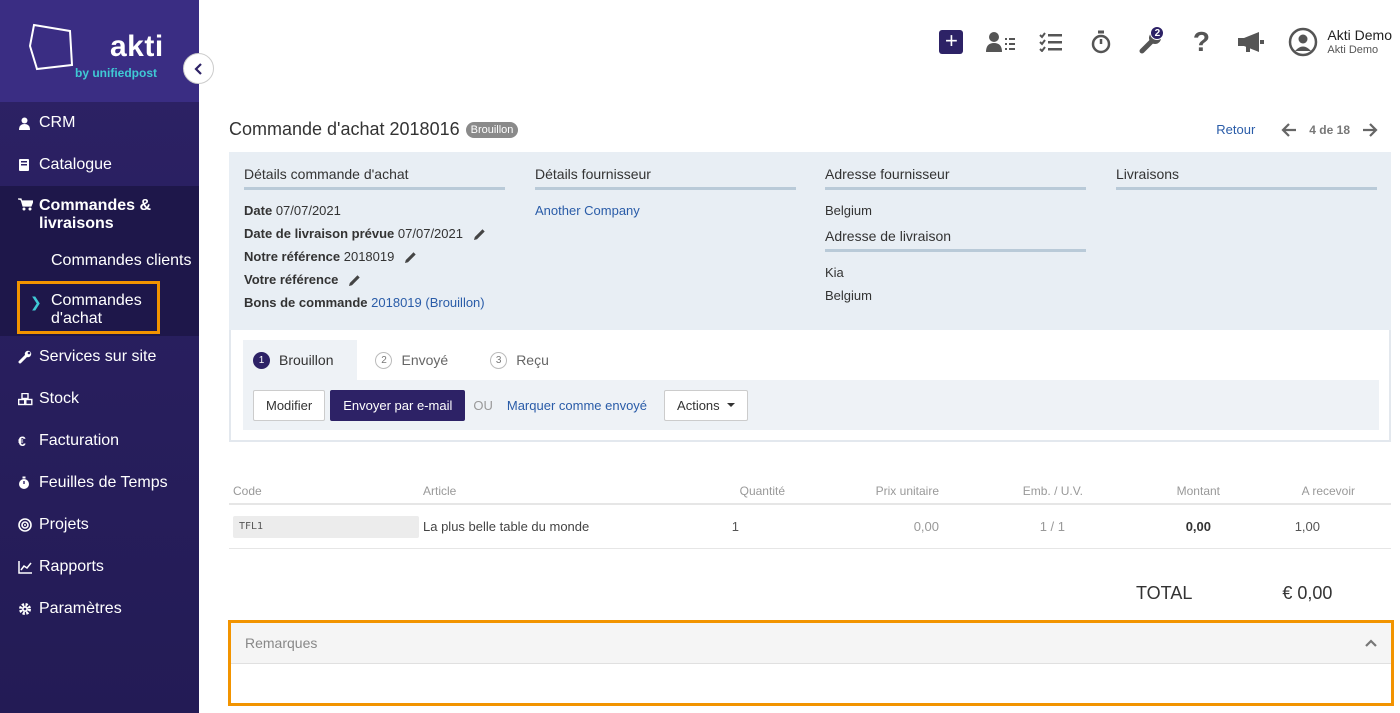  I want to click on remarks-panel: Remarques, so click(811, 663).